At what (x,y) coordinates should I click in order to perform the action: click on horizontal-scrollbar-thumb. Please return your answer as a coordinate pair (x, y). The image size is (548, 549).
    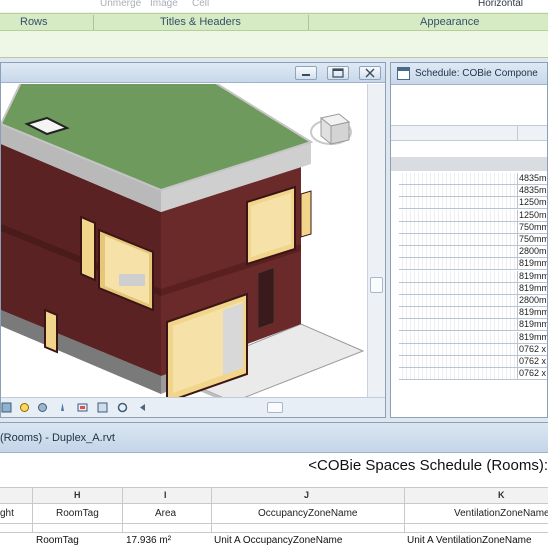
    Looking at the image, I should click on (275, 407).